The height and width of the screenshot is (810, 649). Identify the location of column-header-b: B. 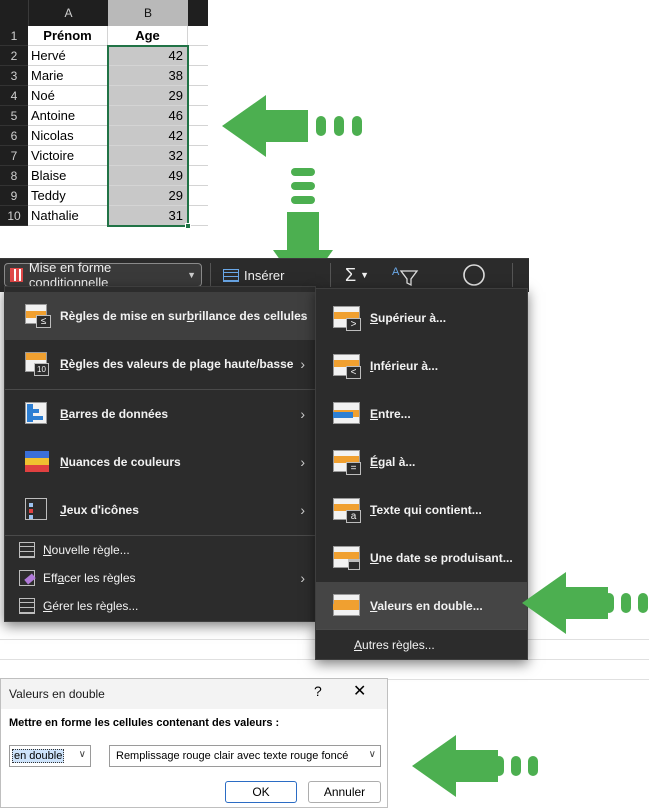
(148, 13).